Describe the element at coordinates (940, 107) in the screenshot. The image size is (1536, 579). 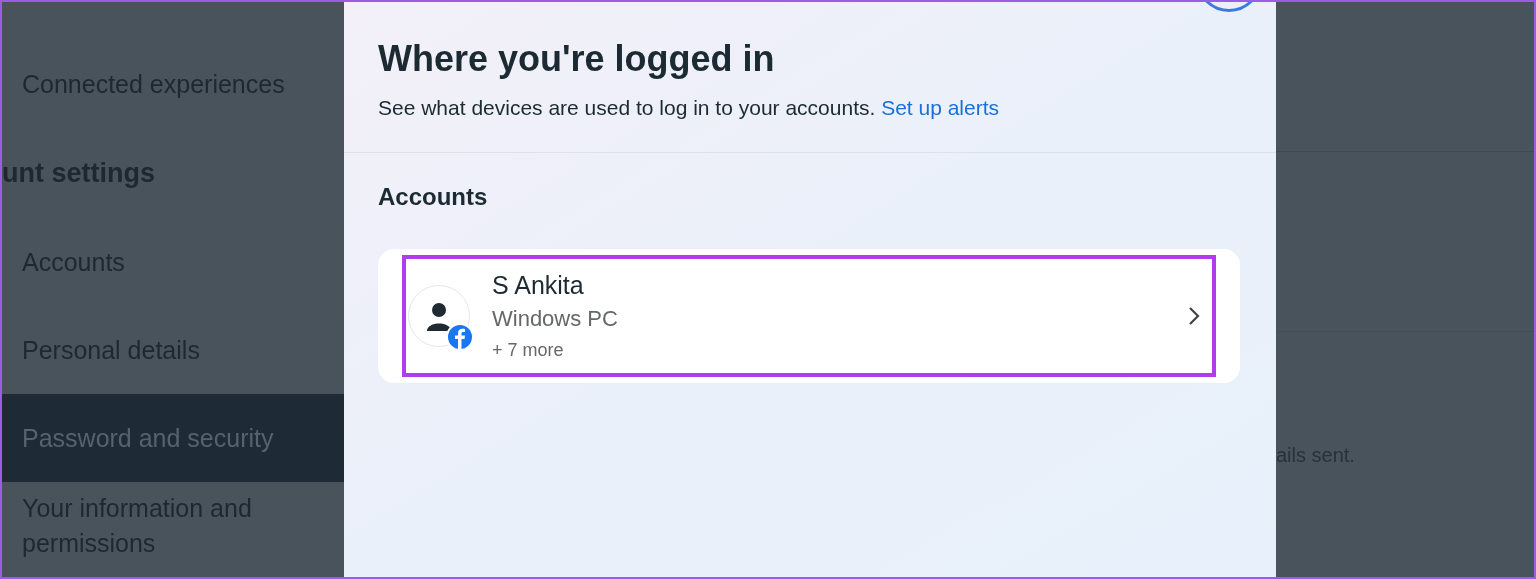
I see `setup-alerts-link: Set up alerts` at that location.